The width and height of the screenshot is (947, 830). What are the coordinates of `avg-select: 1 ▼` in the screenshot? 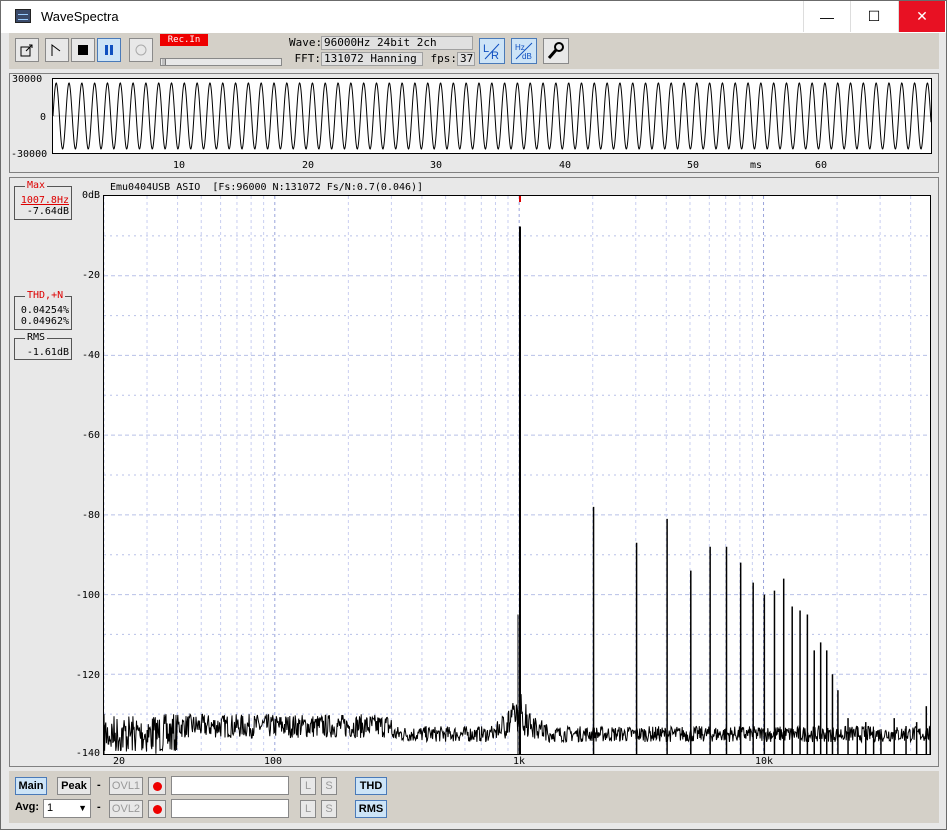 It's located at (67, 808).